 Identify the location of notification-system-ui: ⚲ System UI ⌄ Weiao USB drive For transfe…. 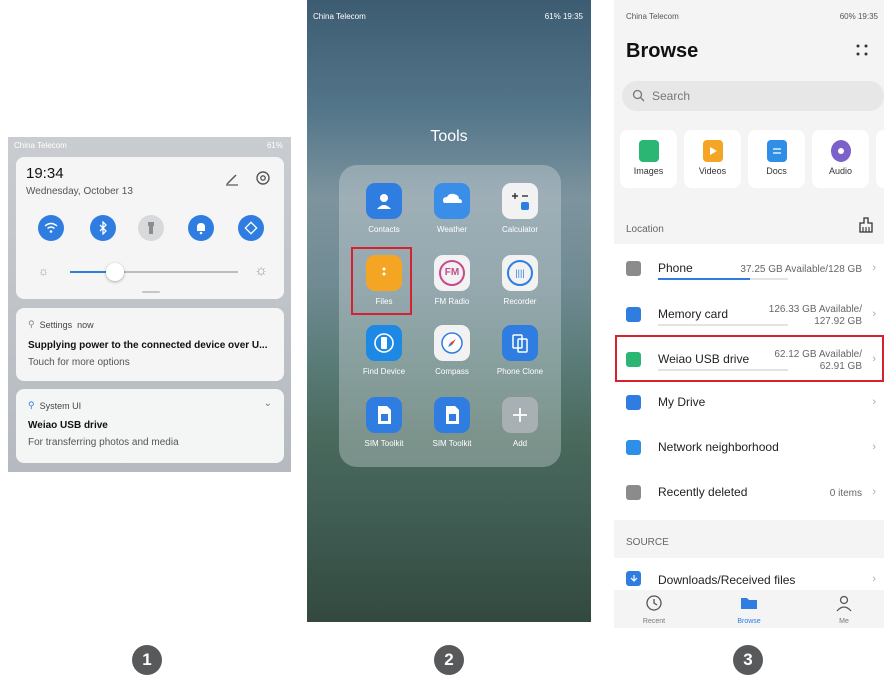
(150, 426).